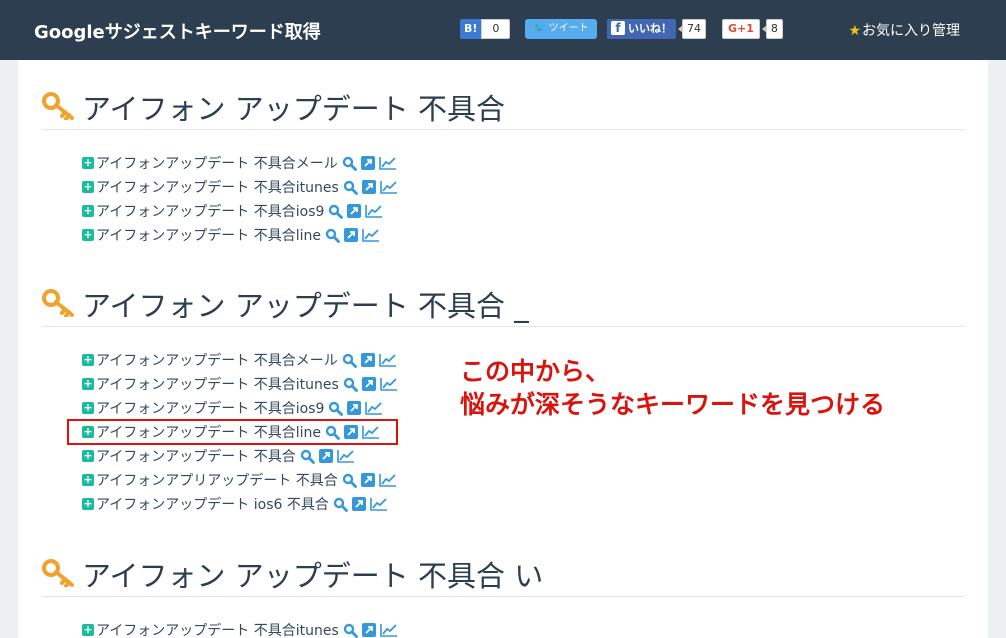  Describe the element at coordinates (212, 504) in the screenshot. I see `keyword-text: アイフォンアップデート ios6 不具合` at that location.